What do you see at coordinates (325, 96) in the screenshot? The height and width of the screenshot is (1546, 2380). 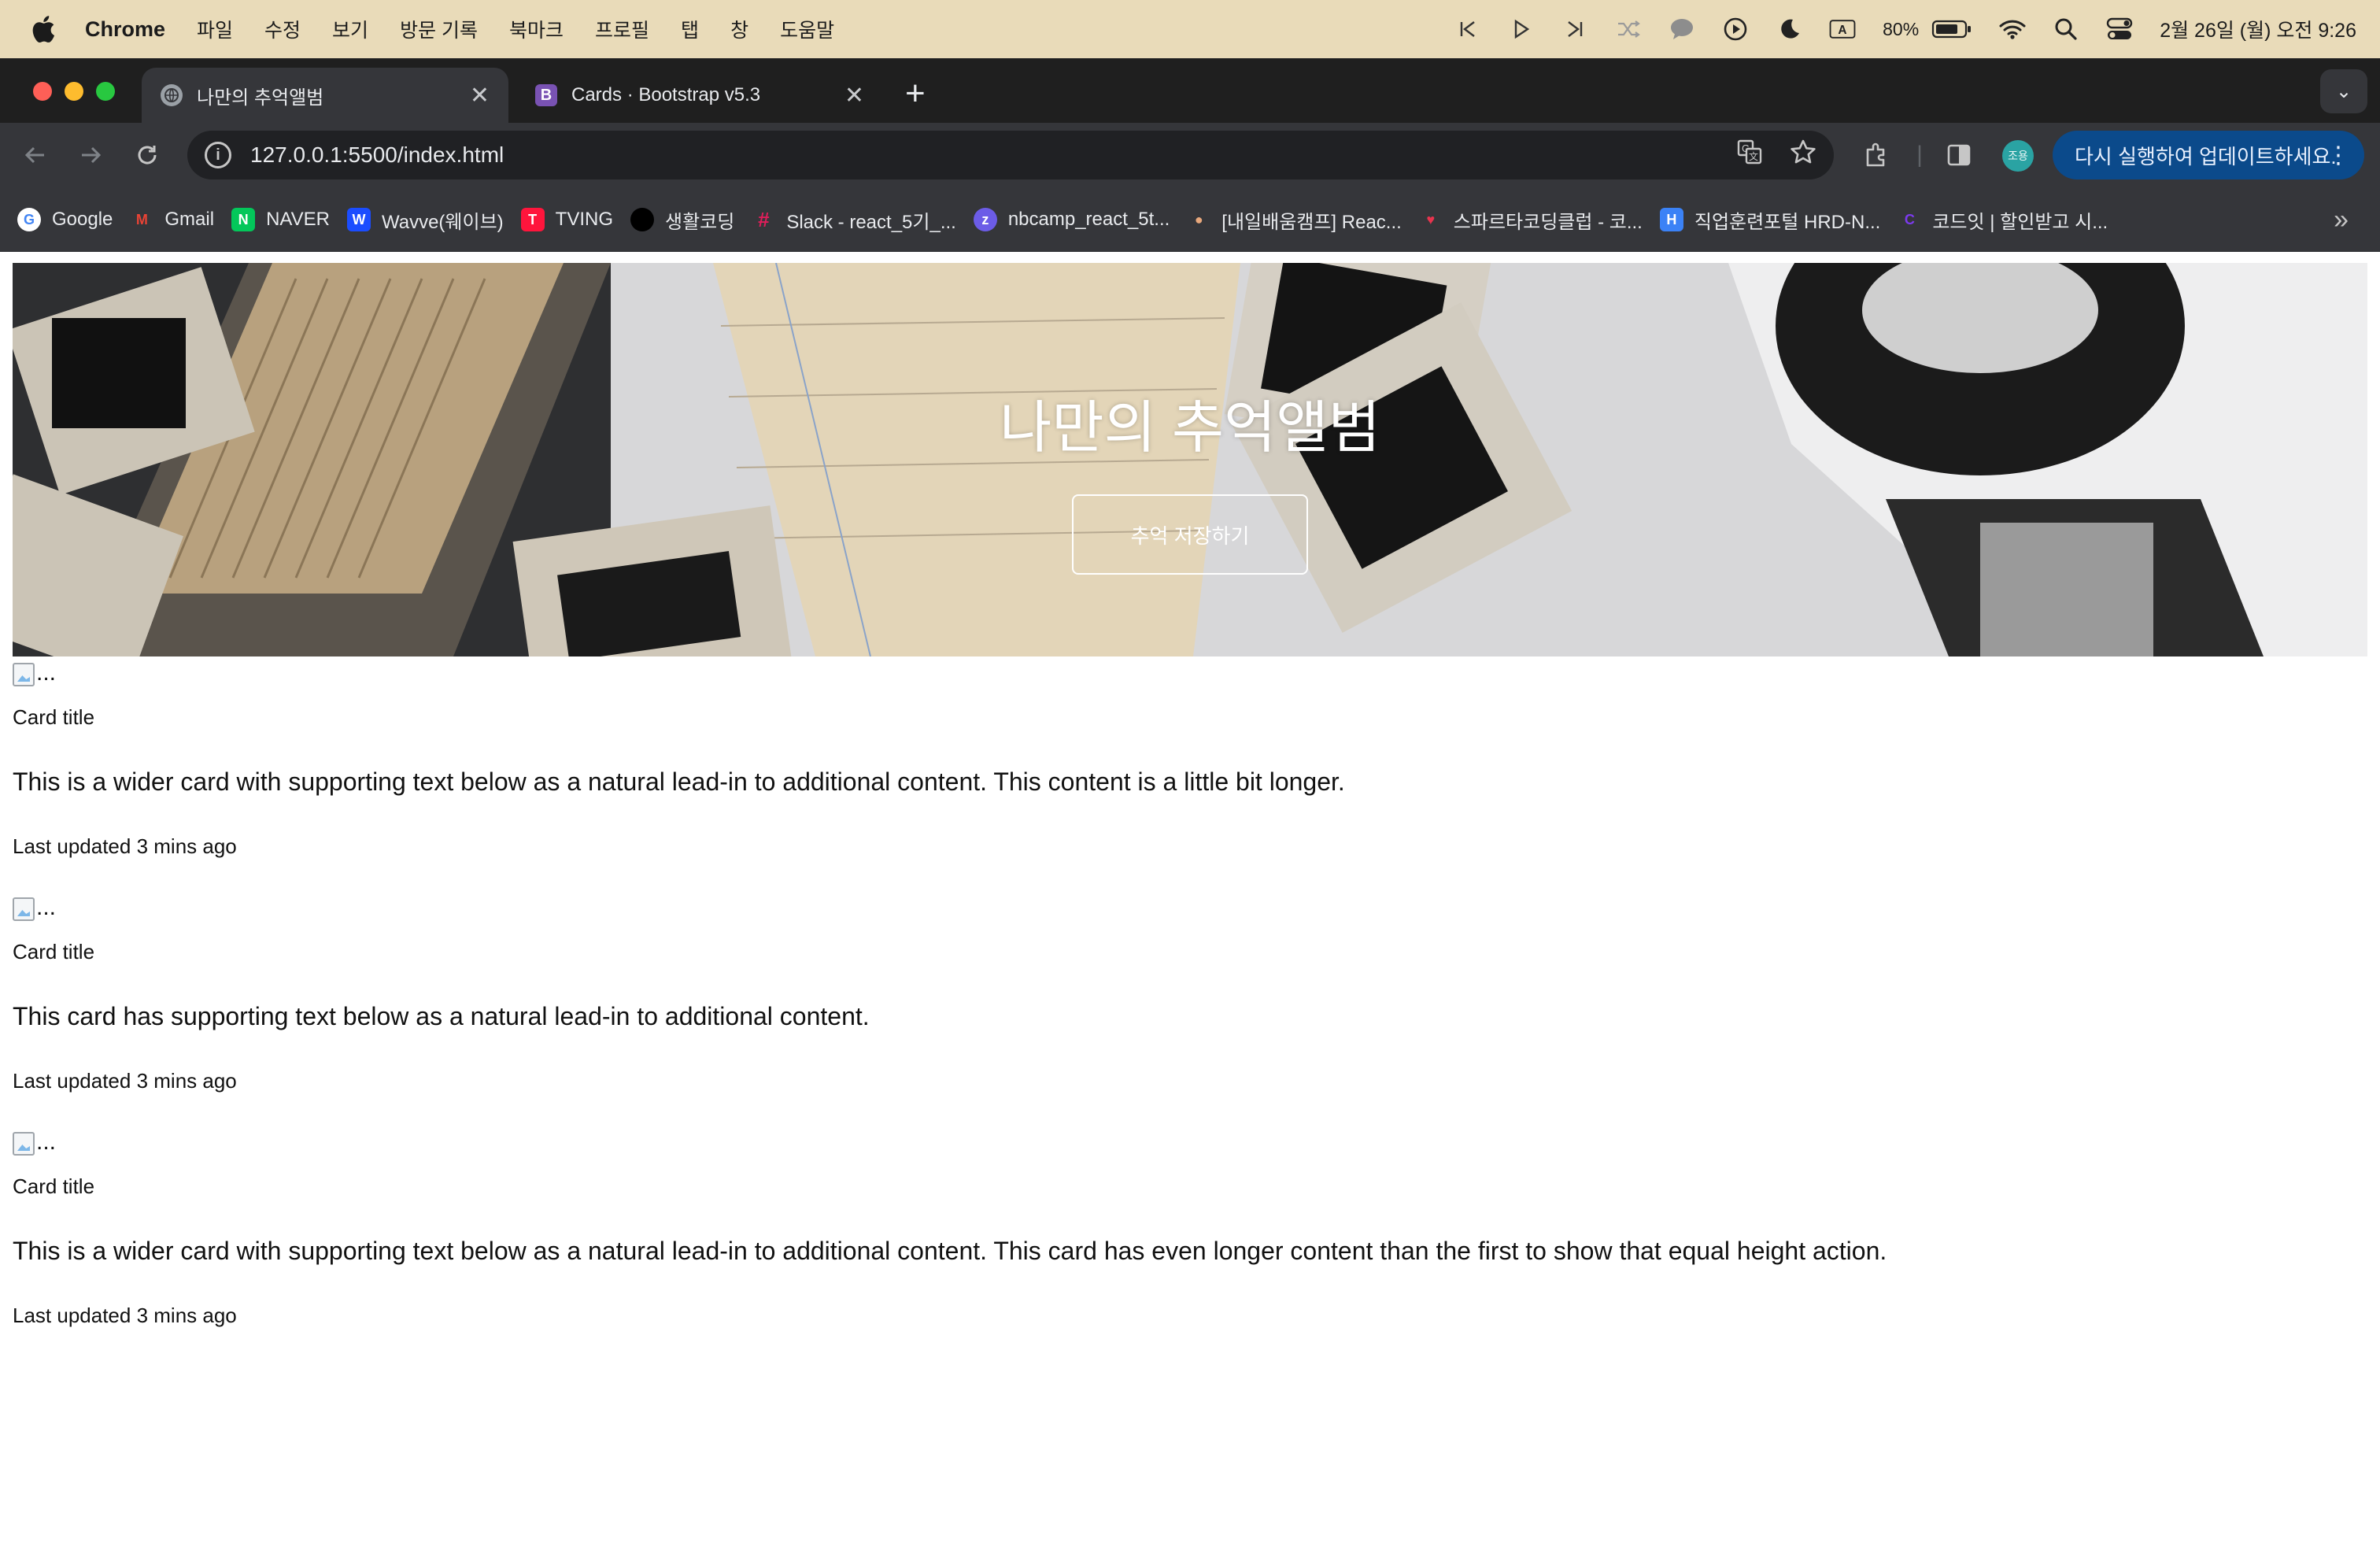 I see `tab-active-memory-album: 나만의 추억앨범 ✕` at bounding box center [325, 96].